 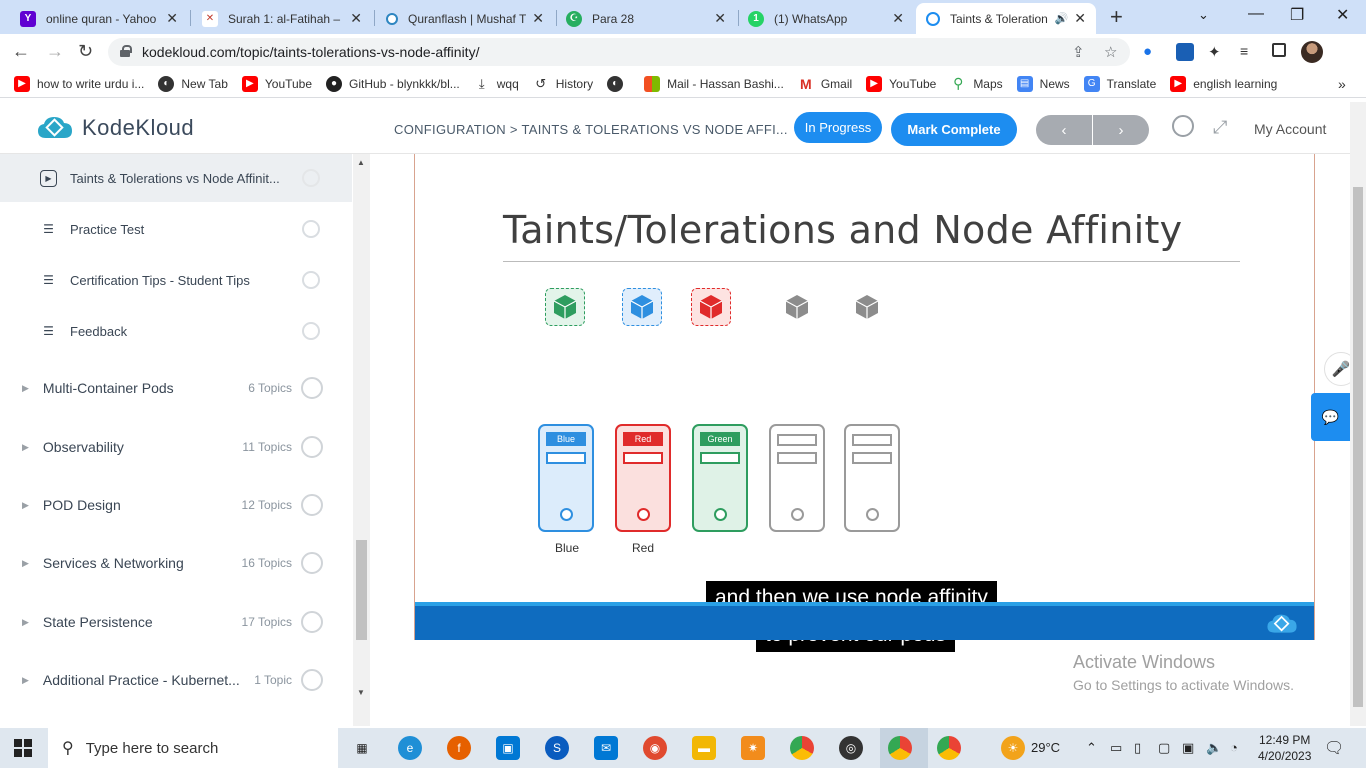 What do you see at coordinates (1256, 14) in the screenshot?
I see `minimize-button: —` at bounding box center [1256, 14].